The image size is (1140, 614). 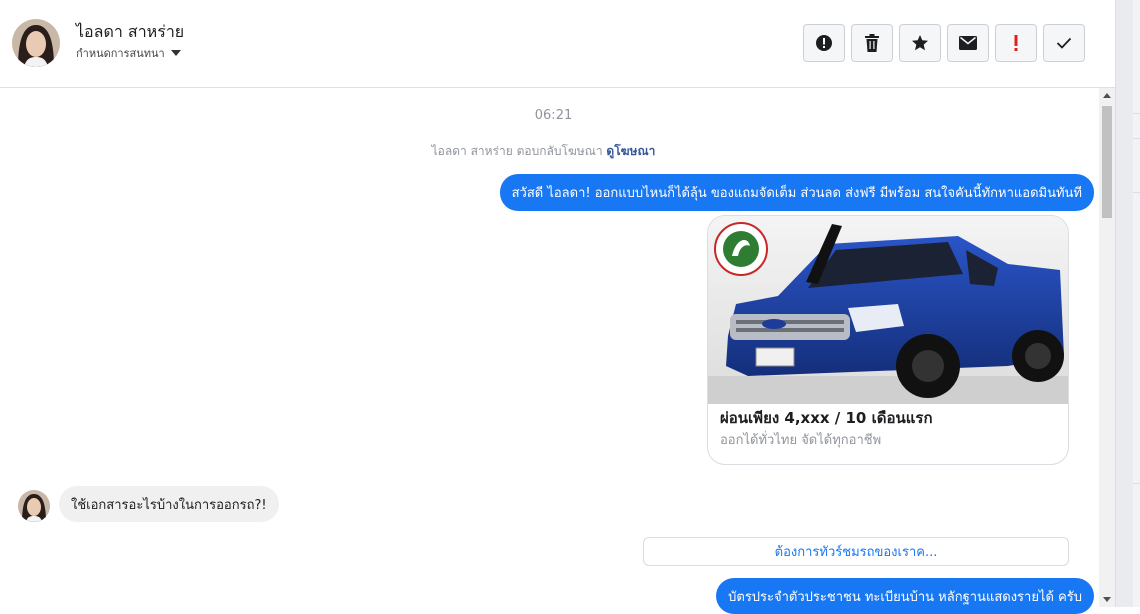 I want to click on scroll-down-arrow-icon, so click(x=1107, y=599).